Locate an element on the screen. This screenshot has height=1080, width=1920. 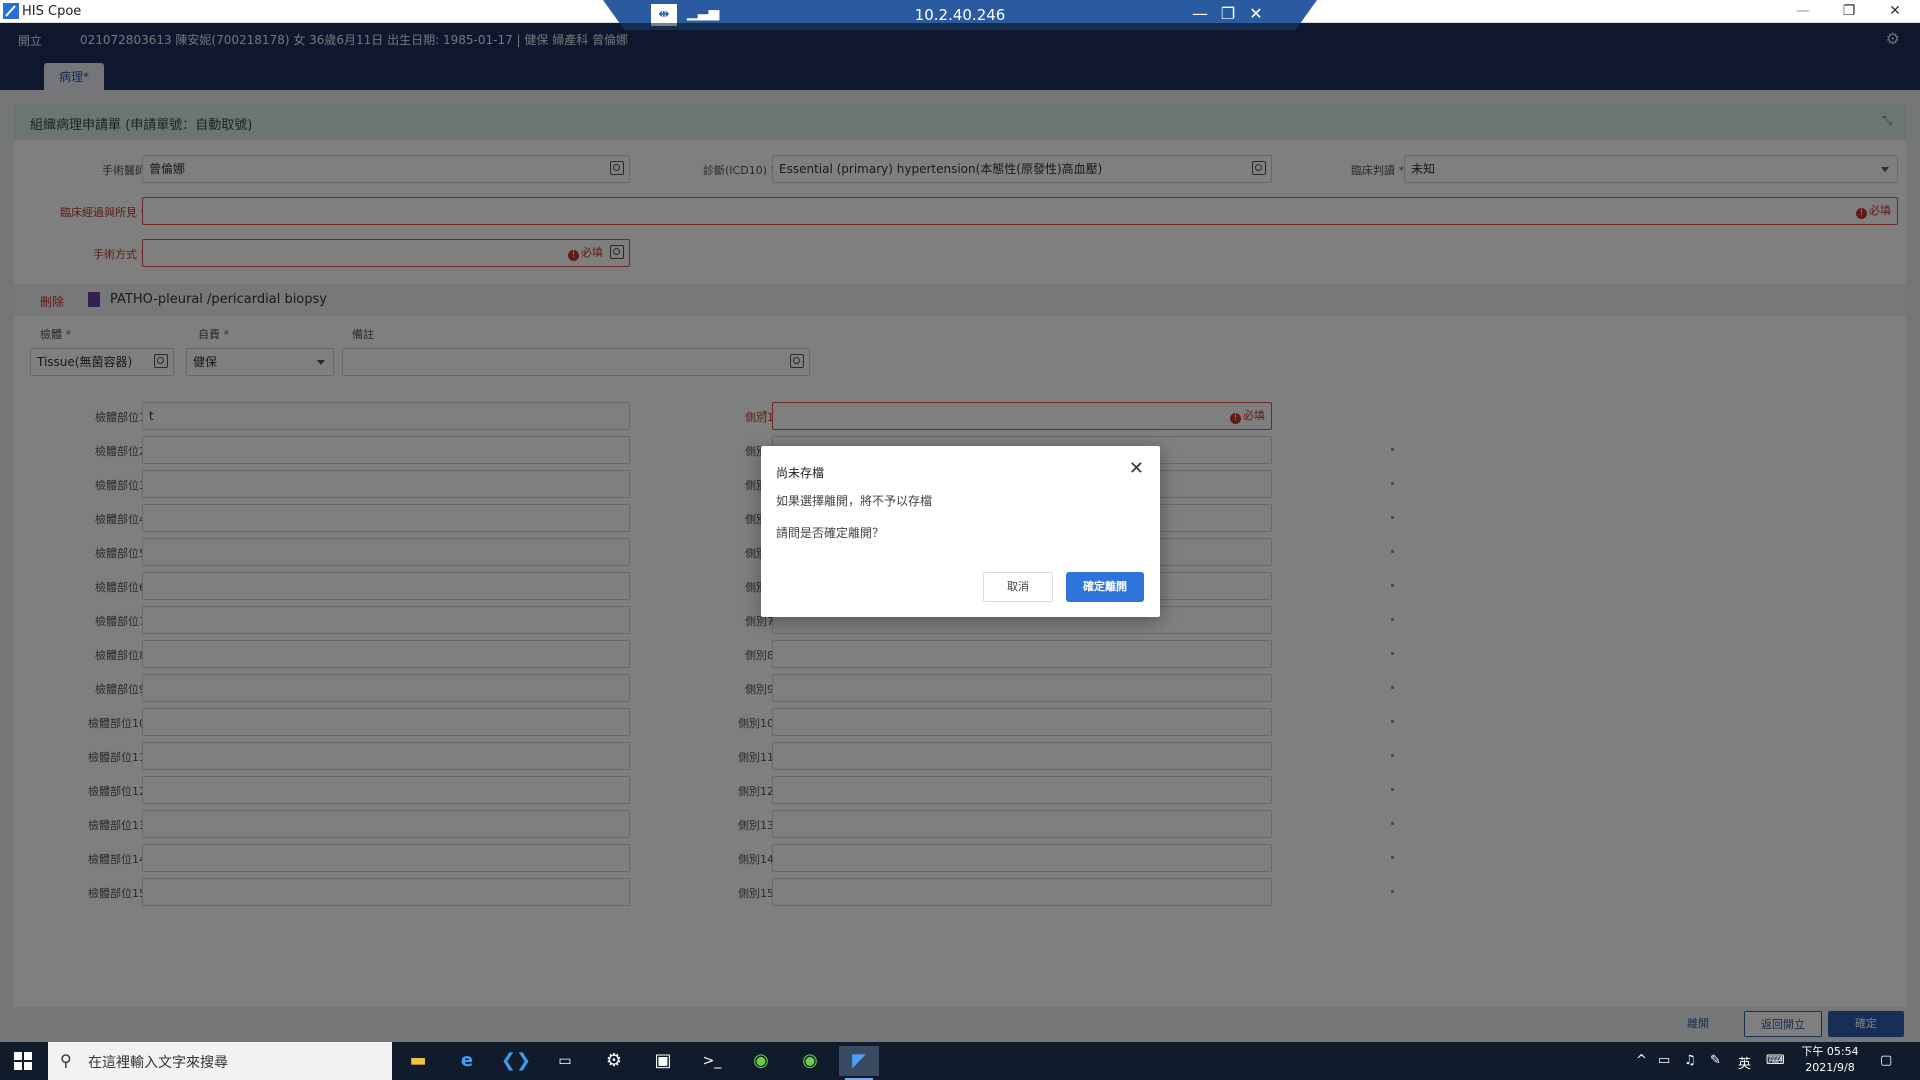
restore-icon: ❐ is located at coordinates (1849, 11).